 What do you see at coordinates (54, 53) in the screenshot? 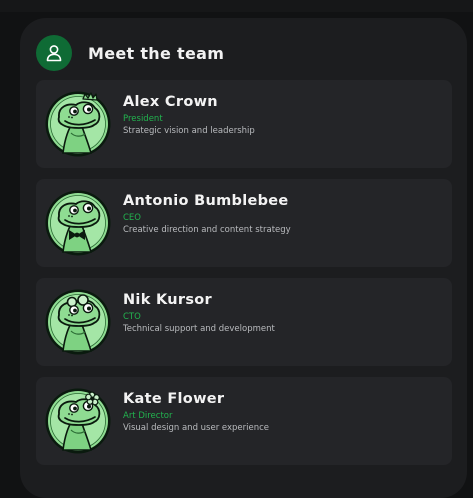
I see `user-icon` at bounding box center [54, 53].